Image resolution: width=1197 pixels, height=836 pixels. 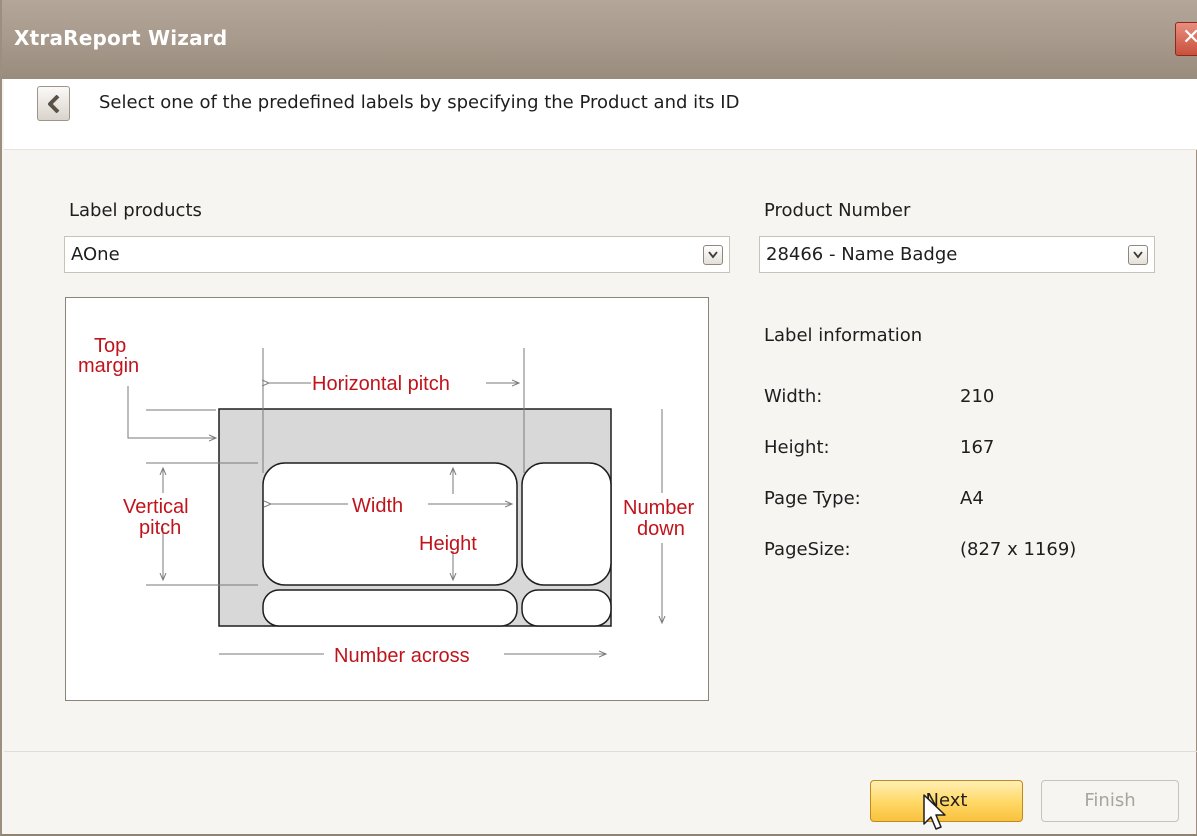 I want to click on footer-separator, so click(x=600, y=751).